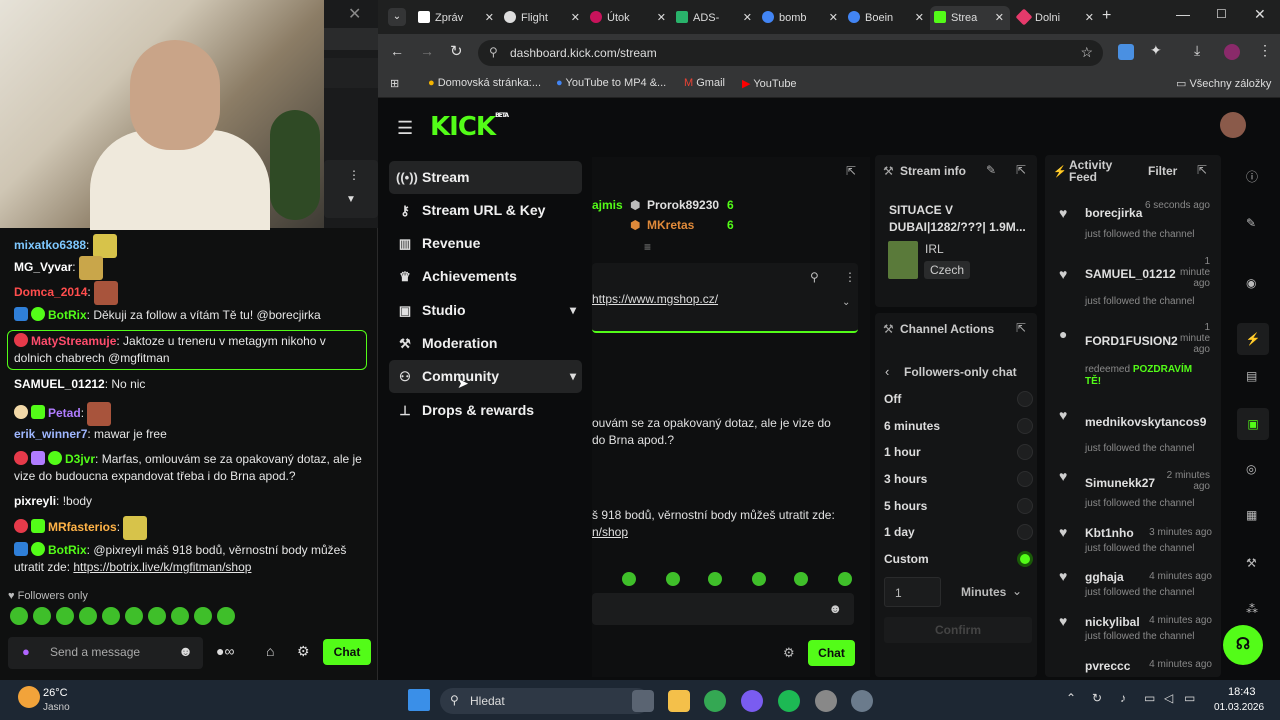 The image size is (1280, 720). Describe the element at coordinates (958, 630) in the screenshot. I see `confirm-button: Confirm` at that location.